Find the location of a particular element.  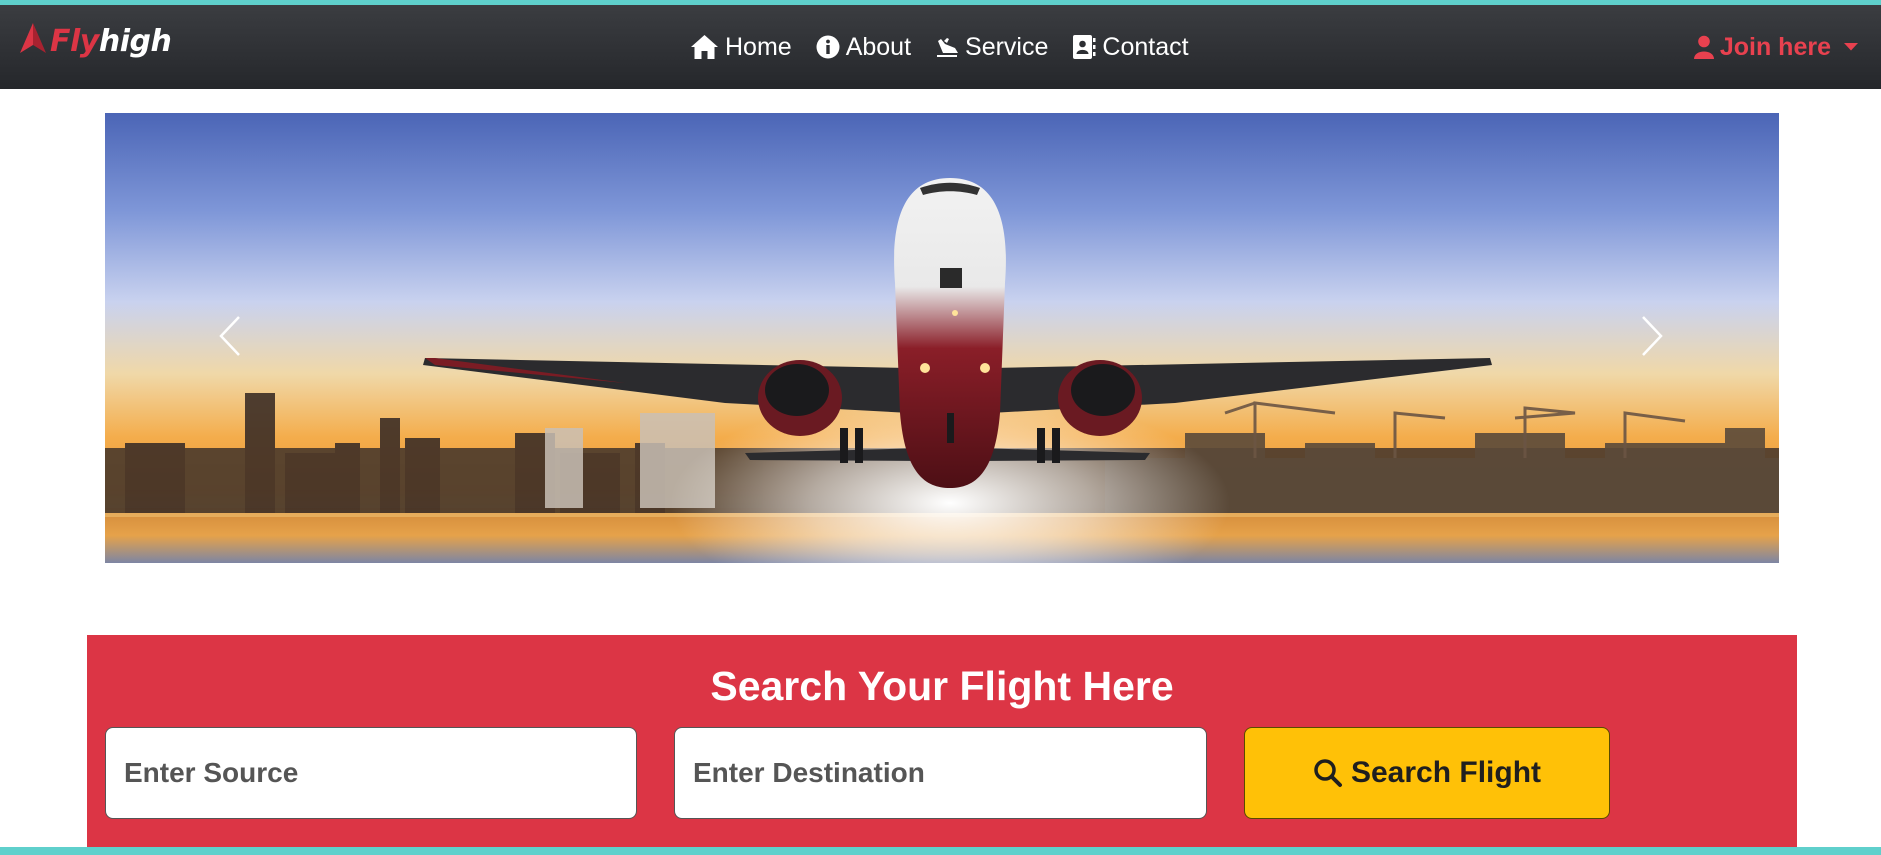

destination-input is located at coordinates (940, 773).